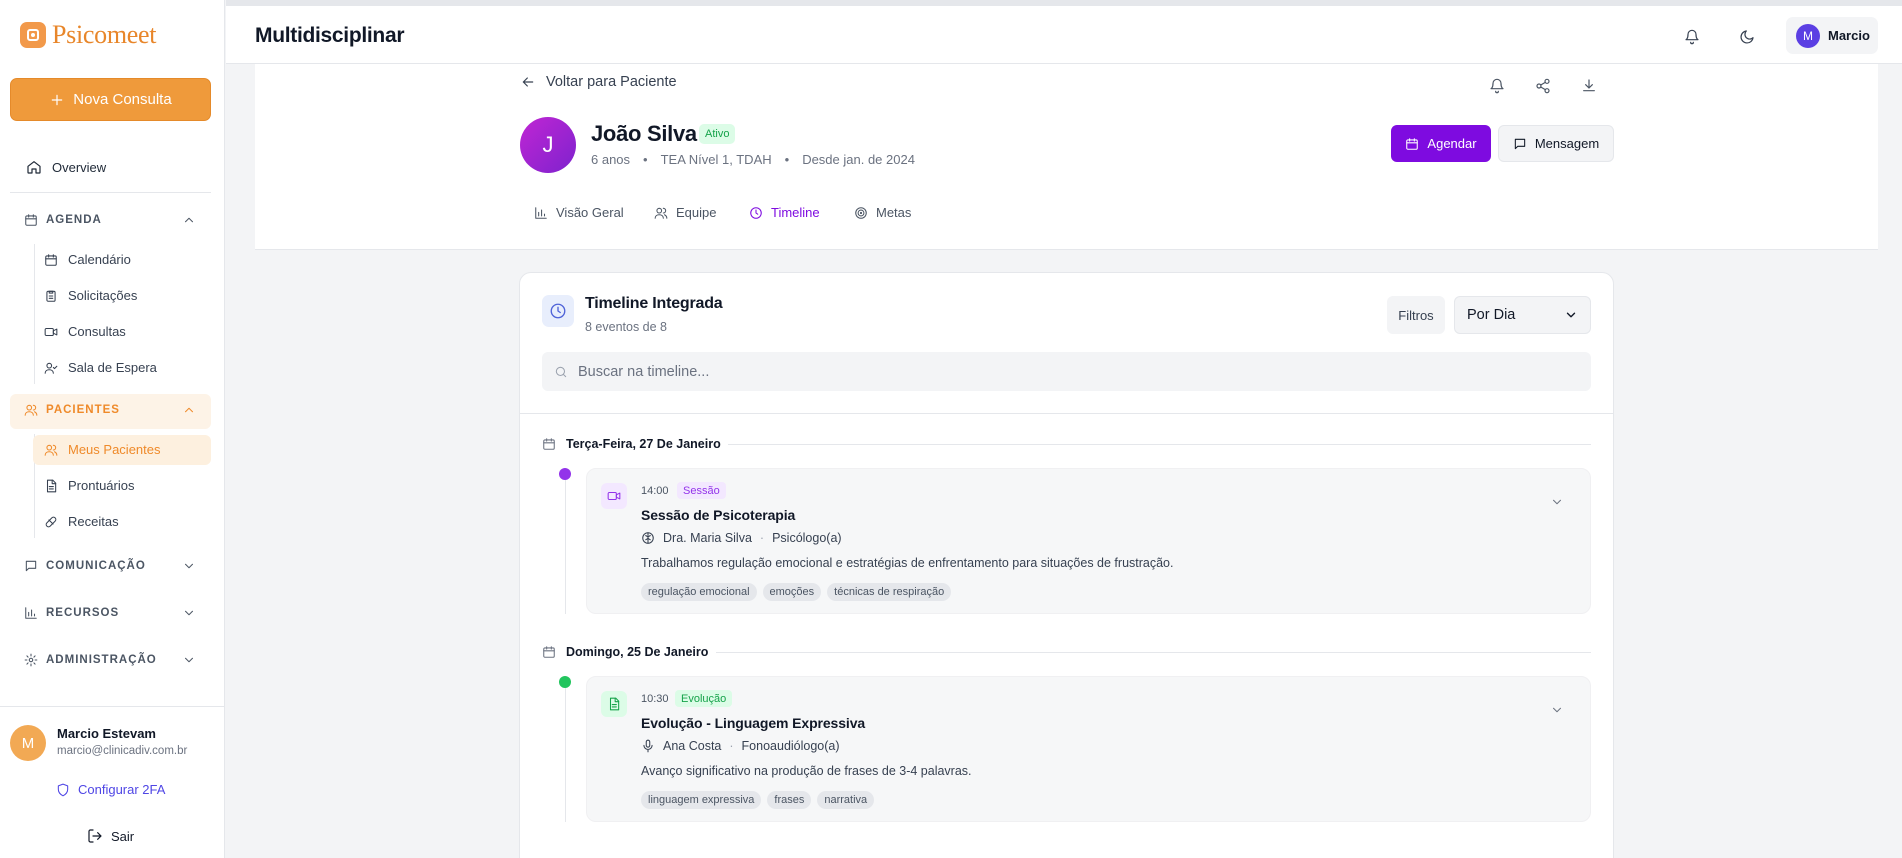 The height and width of the screenshot is (858, 1902). I want to click on patient-notify-button, so click(1497, 86).